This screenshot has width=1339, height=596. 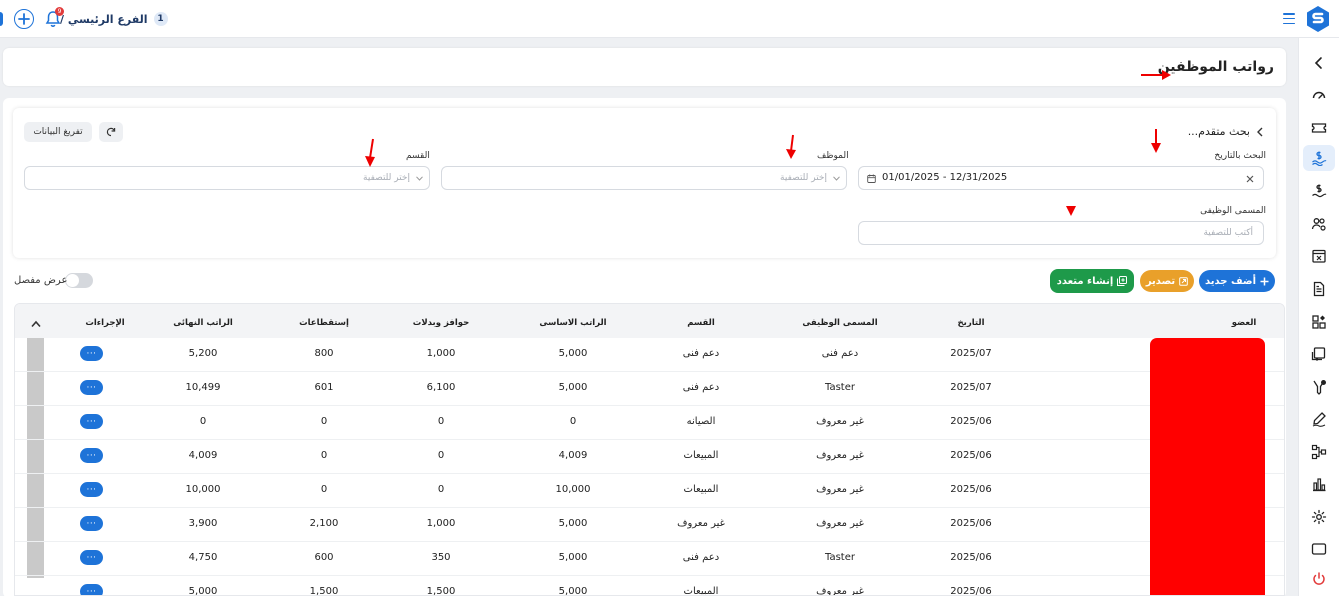 What do you see at coordinates (441, 591) in the screenshot?
I see `cell-allowances: 1,500` at bounding box center [441, 591].